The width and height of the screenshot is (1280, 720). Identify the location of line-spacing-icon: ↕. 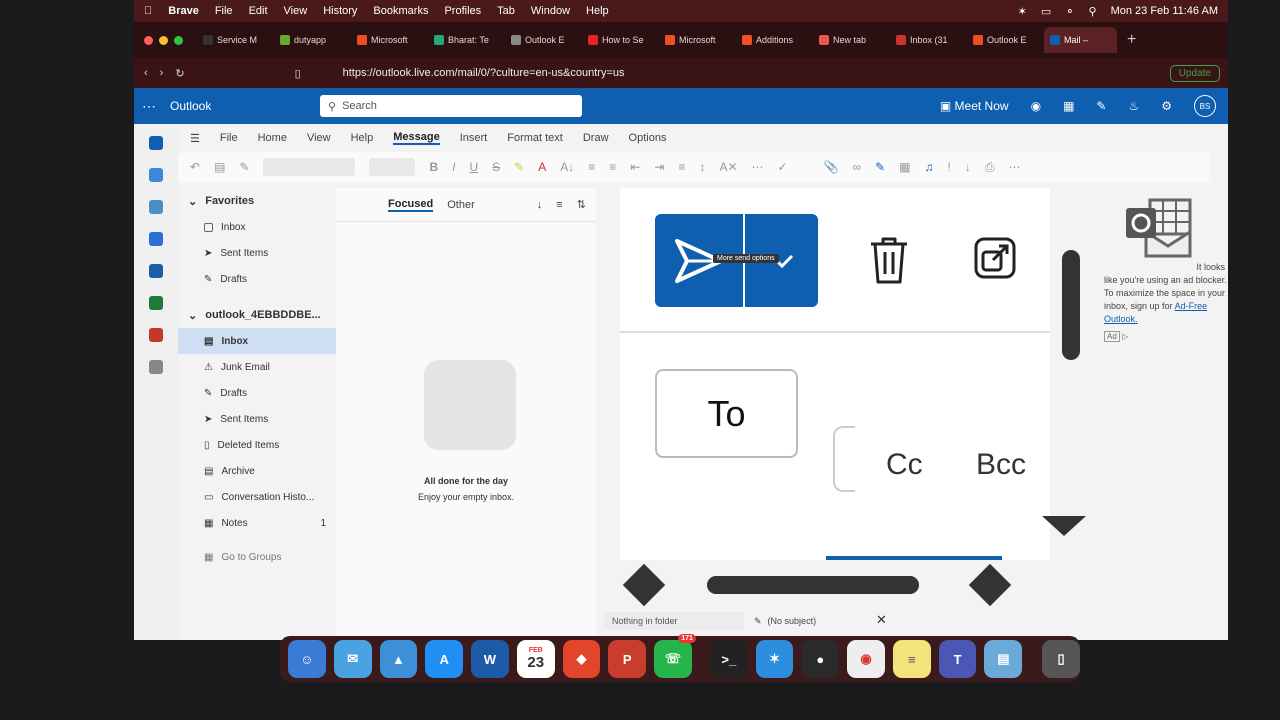
(702, 167).